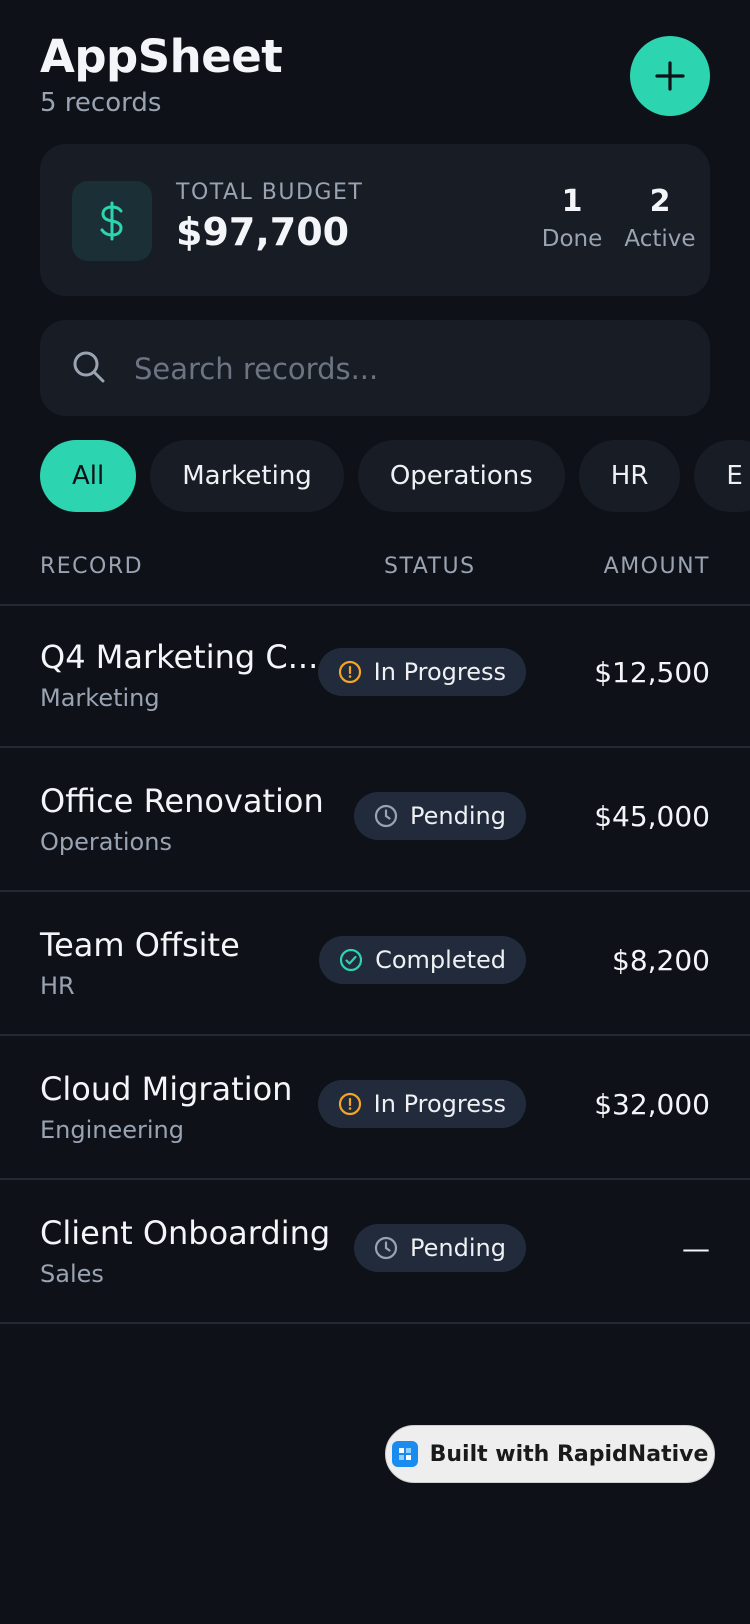 This screenshot has height=1624, width=750. What do you see at coordinates (404, 1454) in the screenshot?
I see `rapidnative-logo-icon` at bounding box center [404, 1454].